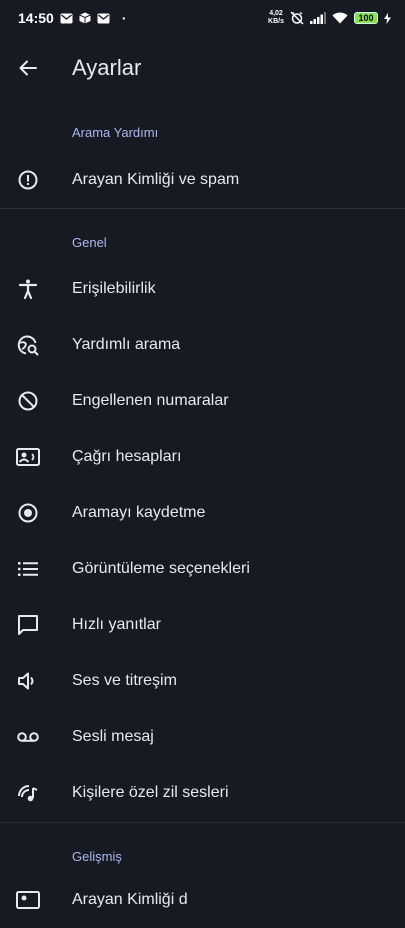  Describe the element at coordinates (161, 568) in the screenshot. I see `setting-label: Görüntüleme seçenekleri` at that location.